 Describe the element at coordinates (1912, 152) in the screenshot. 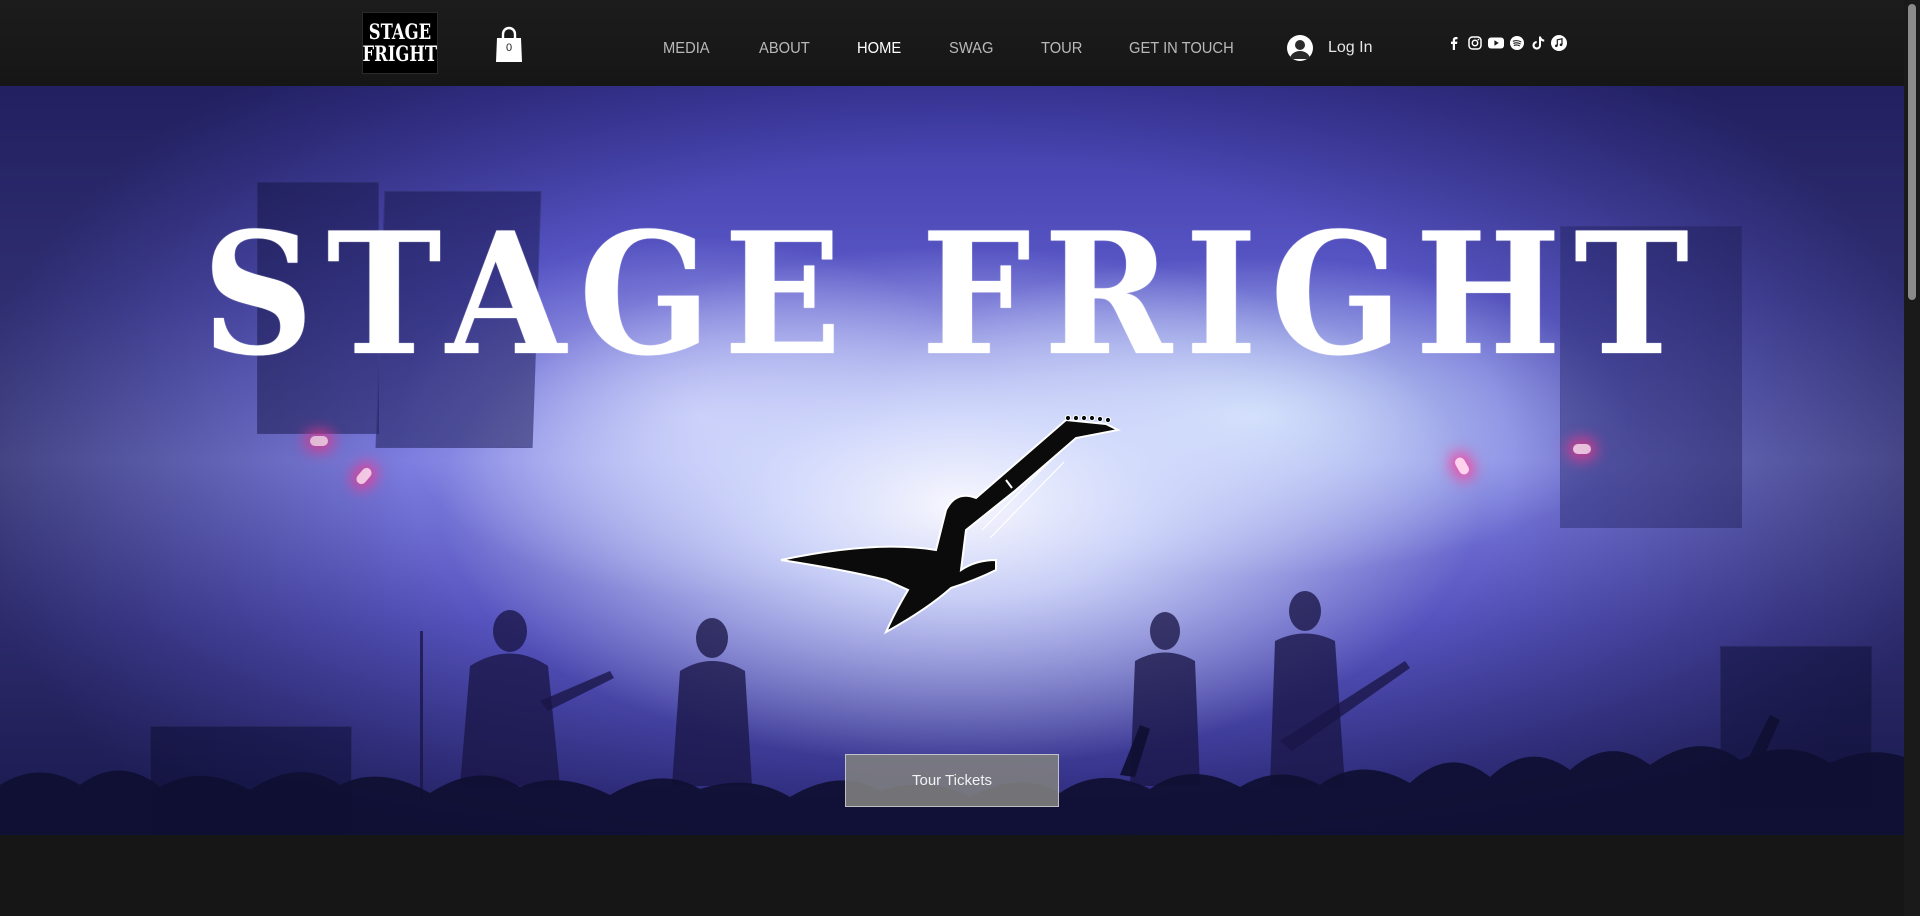

I see `scrollbar-thumb` at that location.